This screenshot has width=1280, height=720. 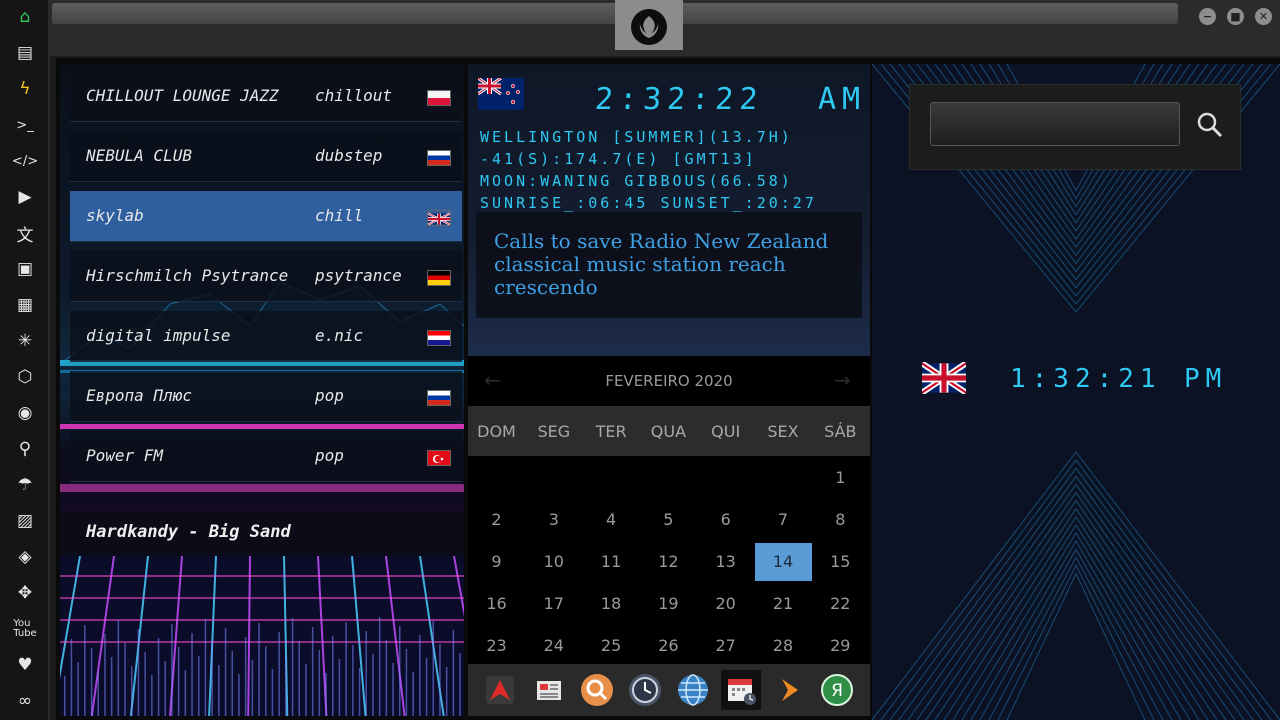 I want to click on search-widget, so click(x=1075, y=127).